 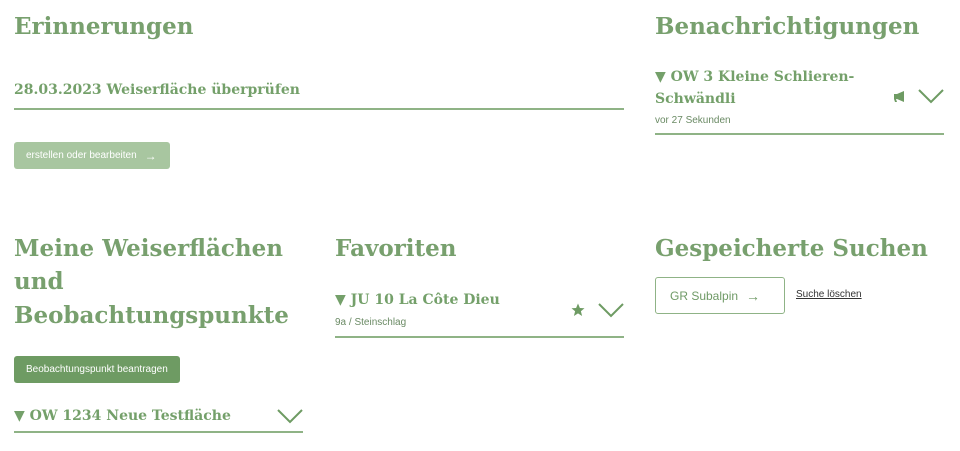 I want to click on favorites-title: Favoriten, so click(x=396, y=248).